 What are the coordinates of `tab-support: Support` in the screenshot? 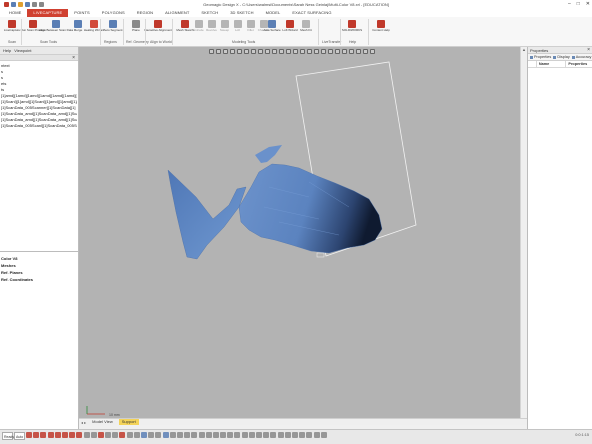 It's located at (128, 422).